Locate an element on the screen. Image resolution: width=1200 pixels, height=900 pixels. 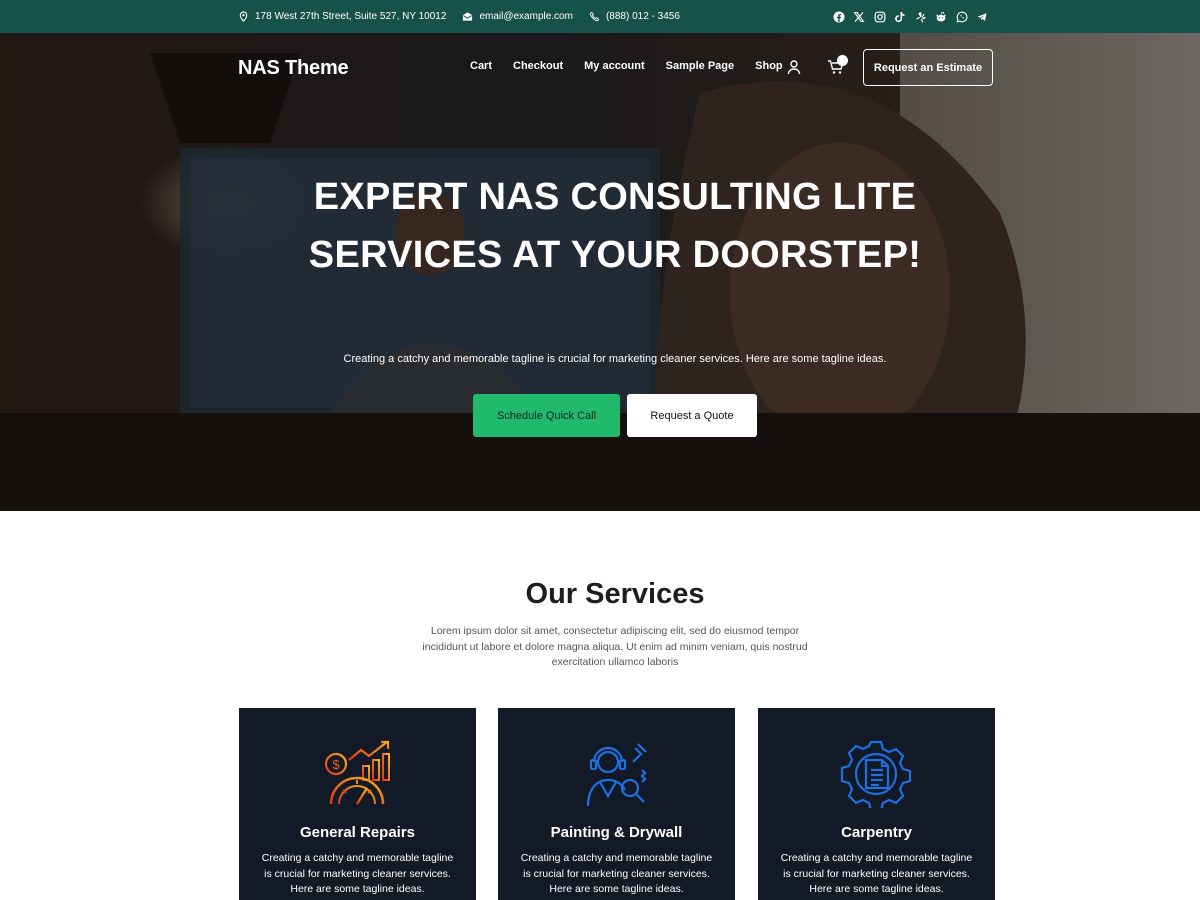
menu-item-shop: Shop is located at coordinates (769, 66).